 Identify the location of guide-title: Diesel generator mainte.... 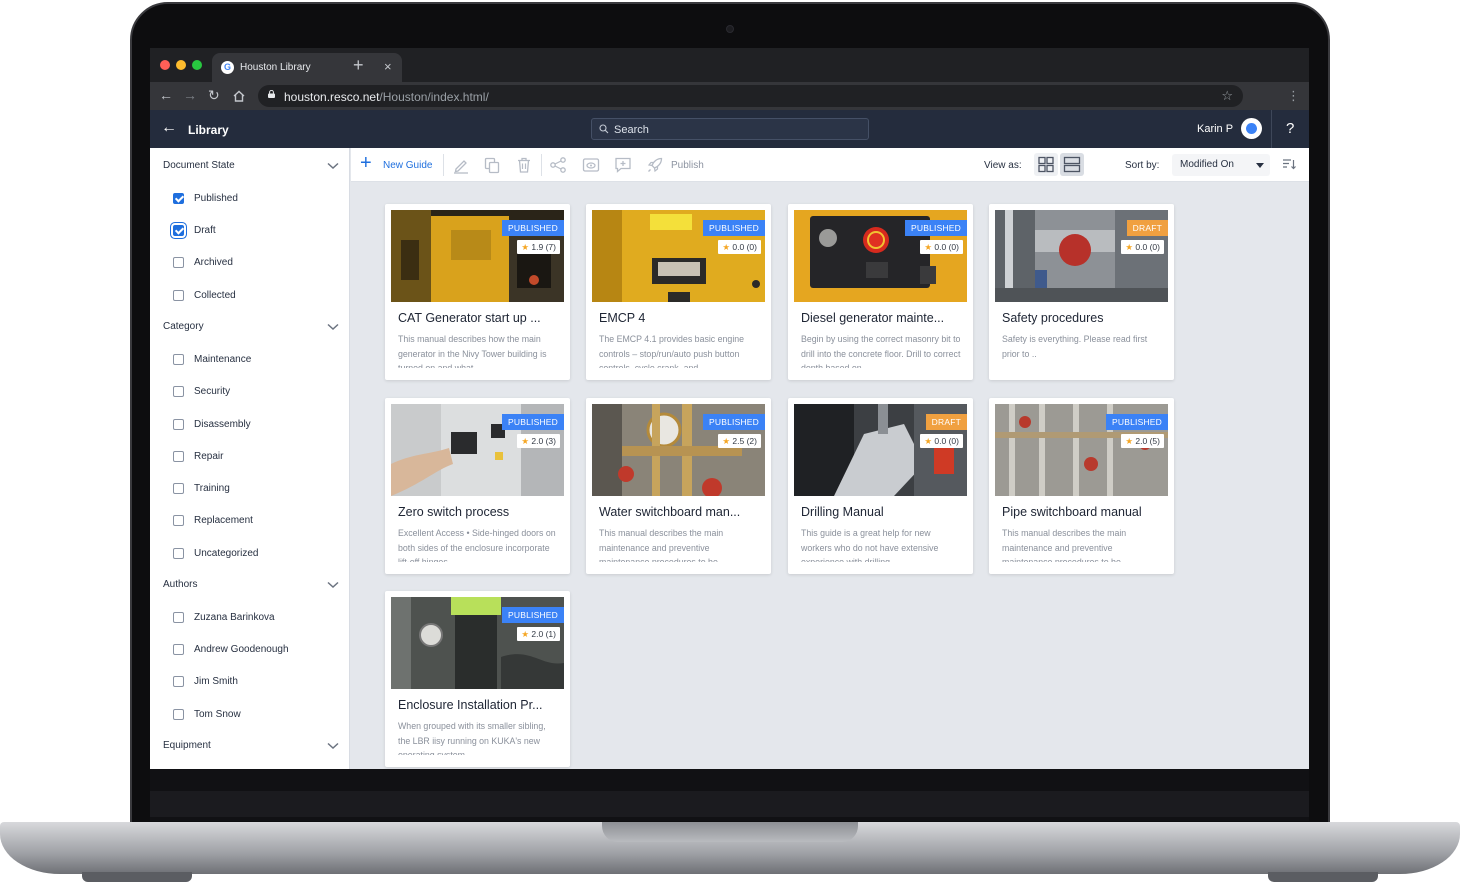
(882, 318).